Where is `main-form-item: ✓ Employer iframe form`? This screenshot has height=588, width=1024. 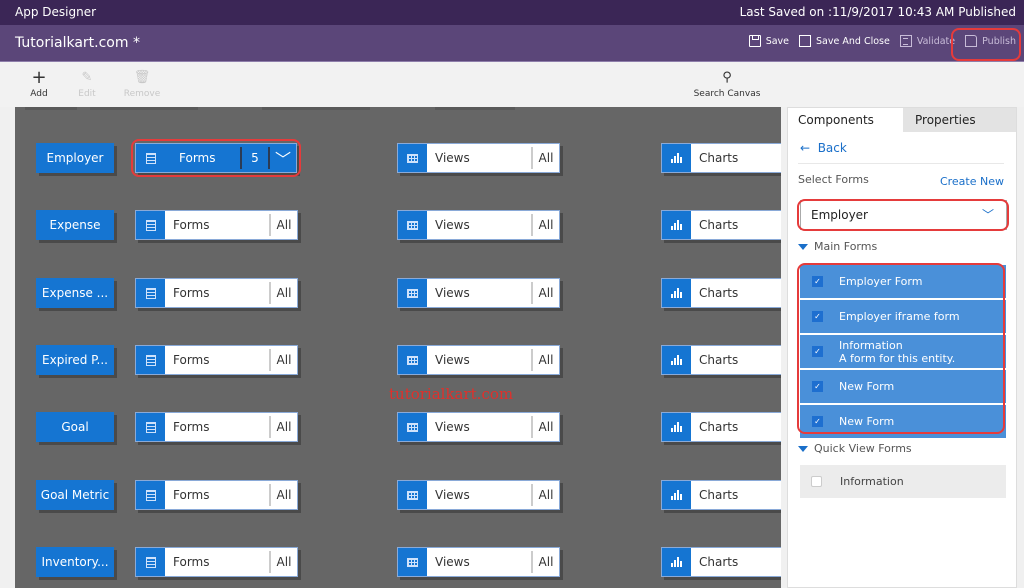
main-form-item: ✓ Employer iframe form is located at coordinates (903, 316).